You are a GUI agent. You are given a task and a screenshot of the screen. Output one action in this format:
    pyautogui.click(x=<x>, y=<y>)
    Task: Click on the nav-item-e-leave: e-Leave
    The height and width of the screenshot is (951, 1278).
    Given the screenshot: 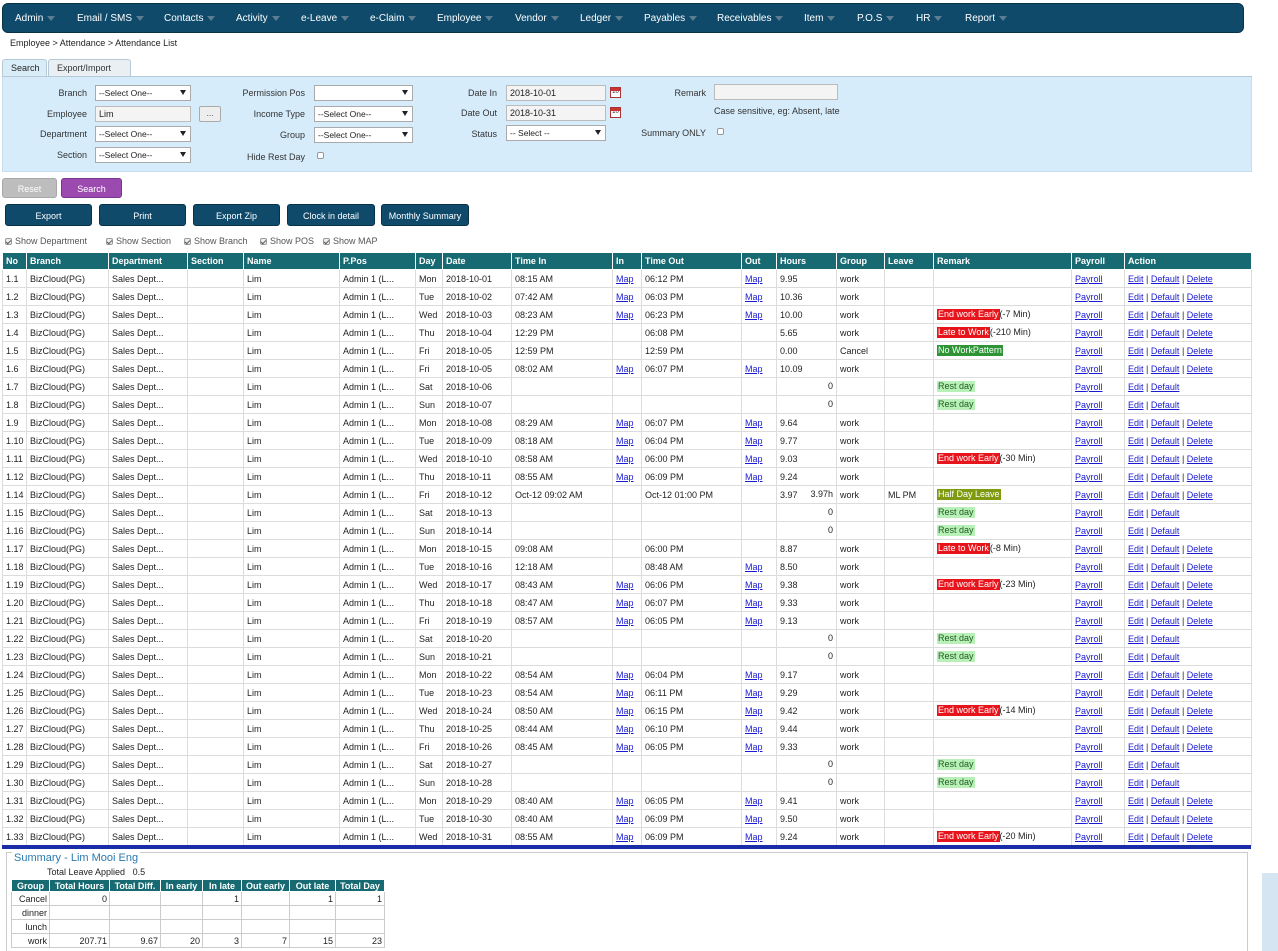 What is the action you would take?
    pyautogui.click(x=325, y=19)
    